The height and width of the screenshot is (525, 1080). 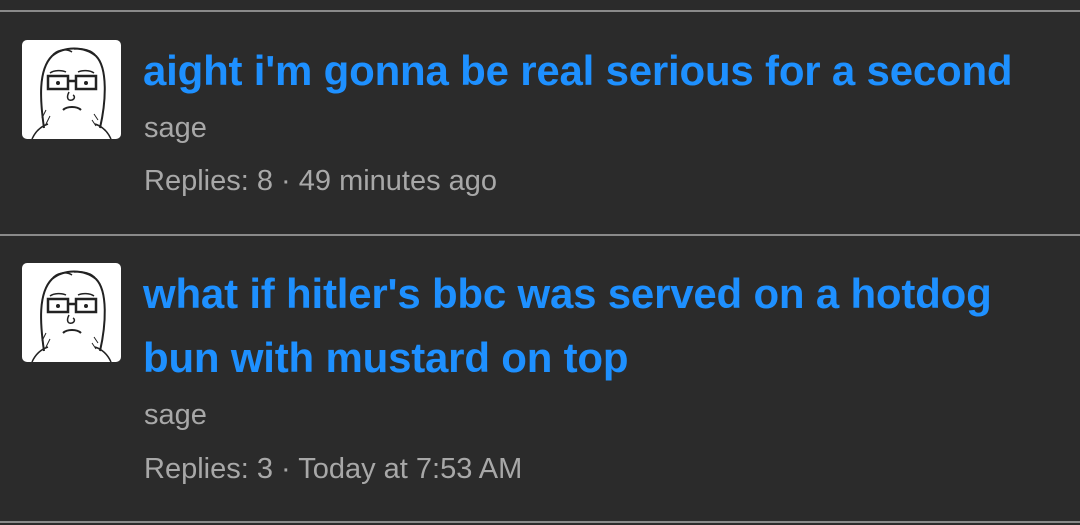 I want to click on reply-count: Replies: 3, so click(x=208, y=469).